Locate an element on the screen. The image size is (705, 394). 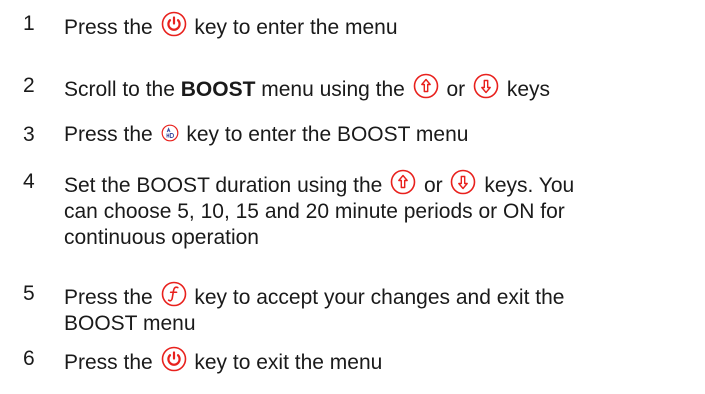
step-text-post: keys. You is located at coordinates (526, 185).